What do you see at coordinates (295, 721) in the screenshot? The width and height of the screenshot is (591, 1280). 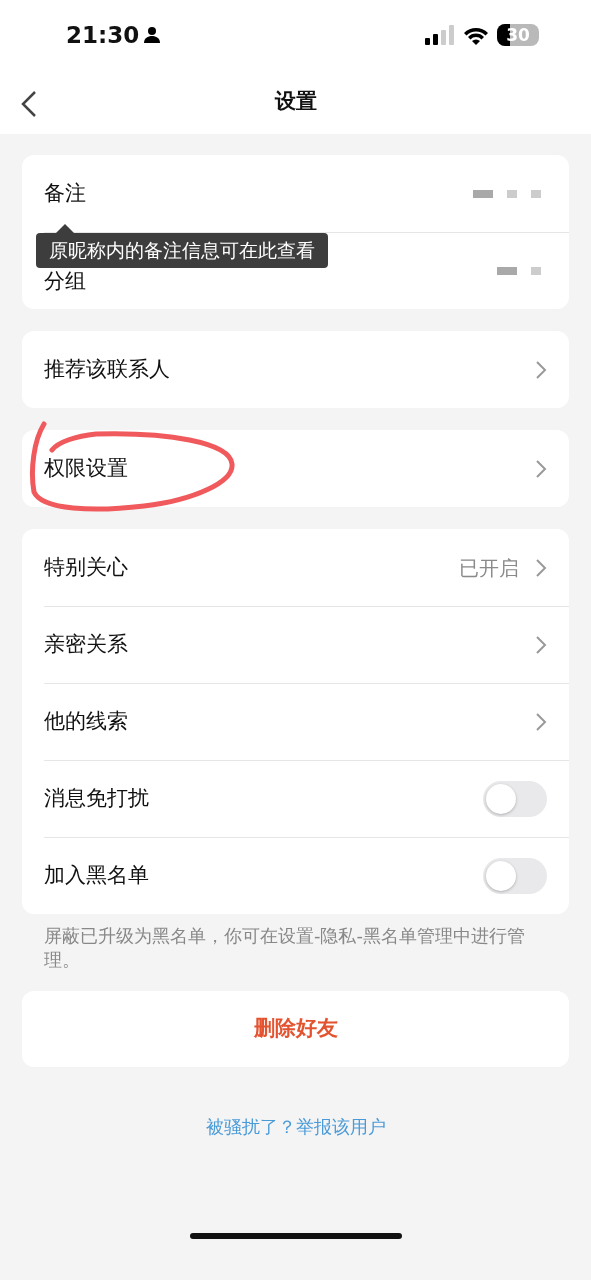 I see `setting-row: 他的线索` at bounding box center [295, 721].